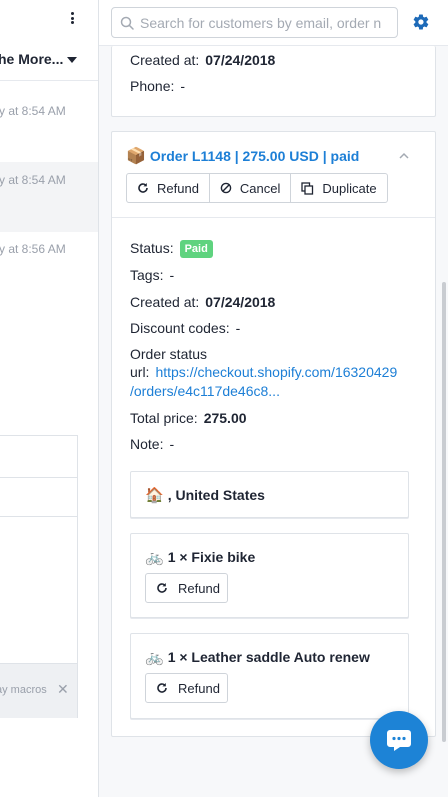 The image size is (448, 797). I want to click on cancel-icon, so click(226, 188).